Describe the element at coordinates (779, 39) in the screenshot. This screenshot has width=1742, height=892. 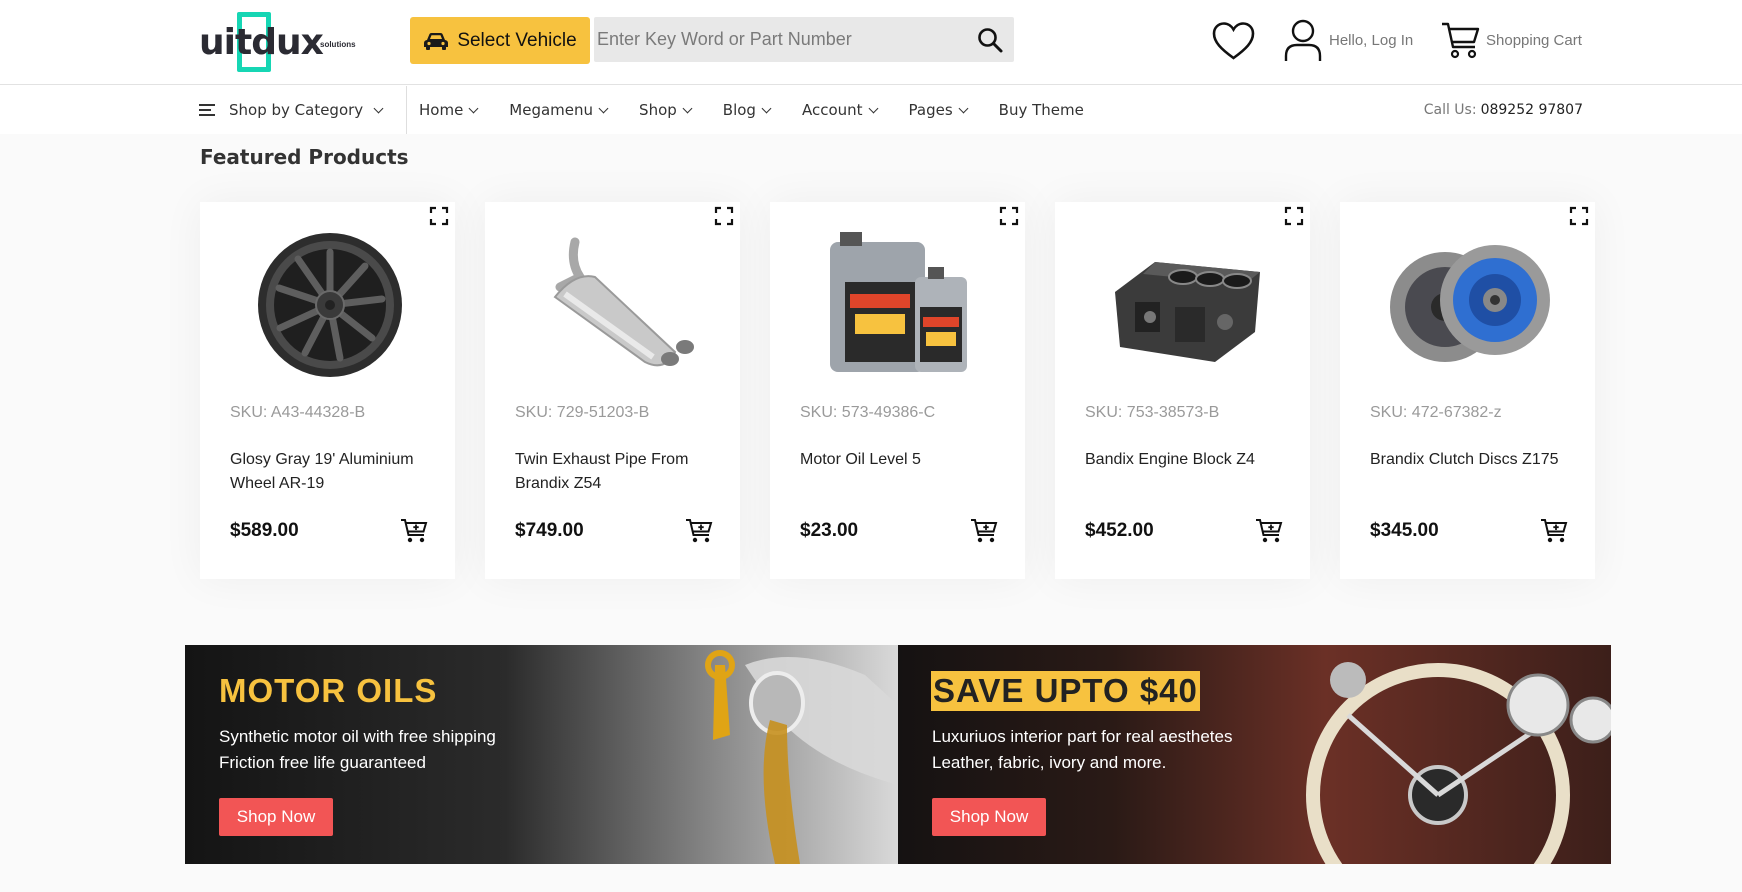
I see `search-input` at that location.